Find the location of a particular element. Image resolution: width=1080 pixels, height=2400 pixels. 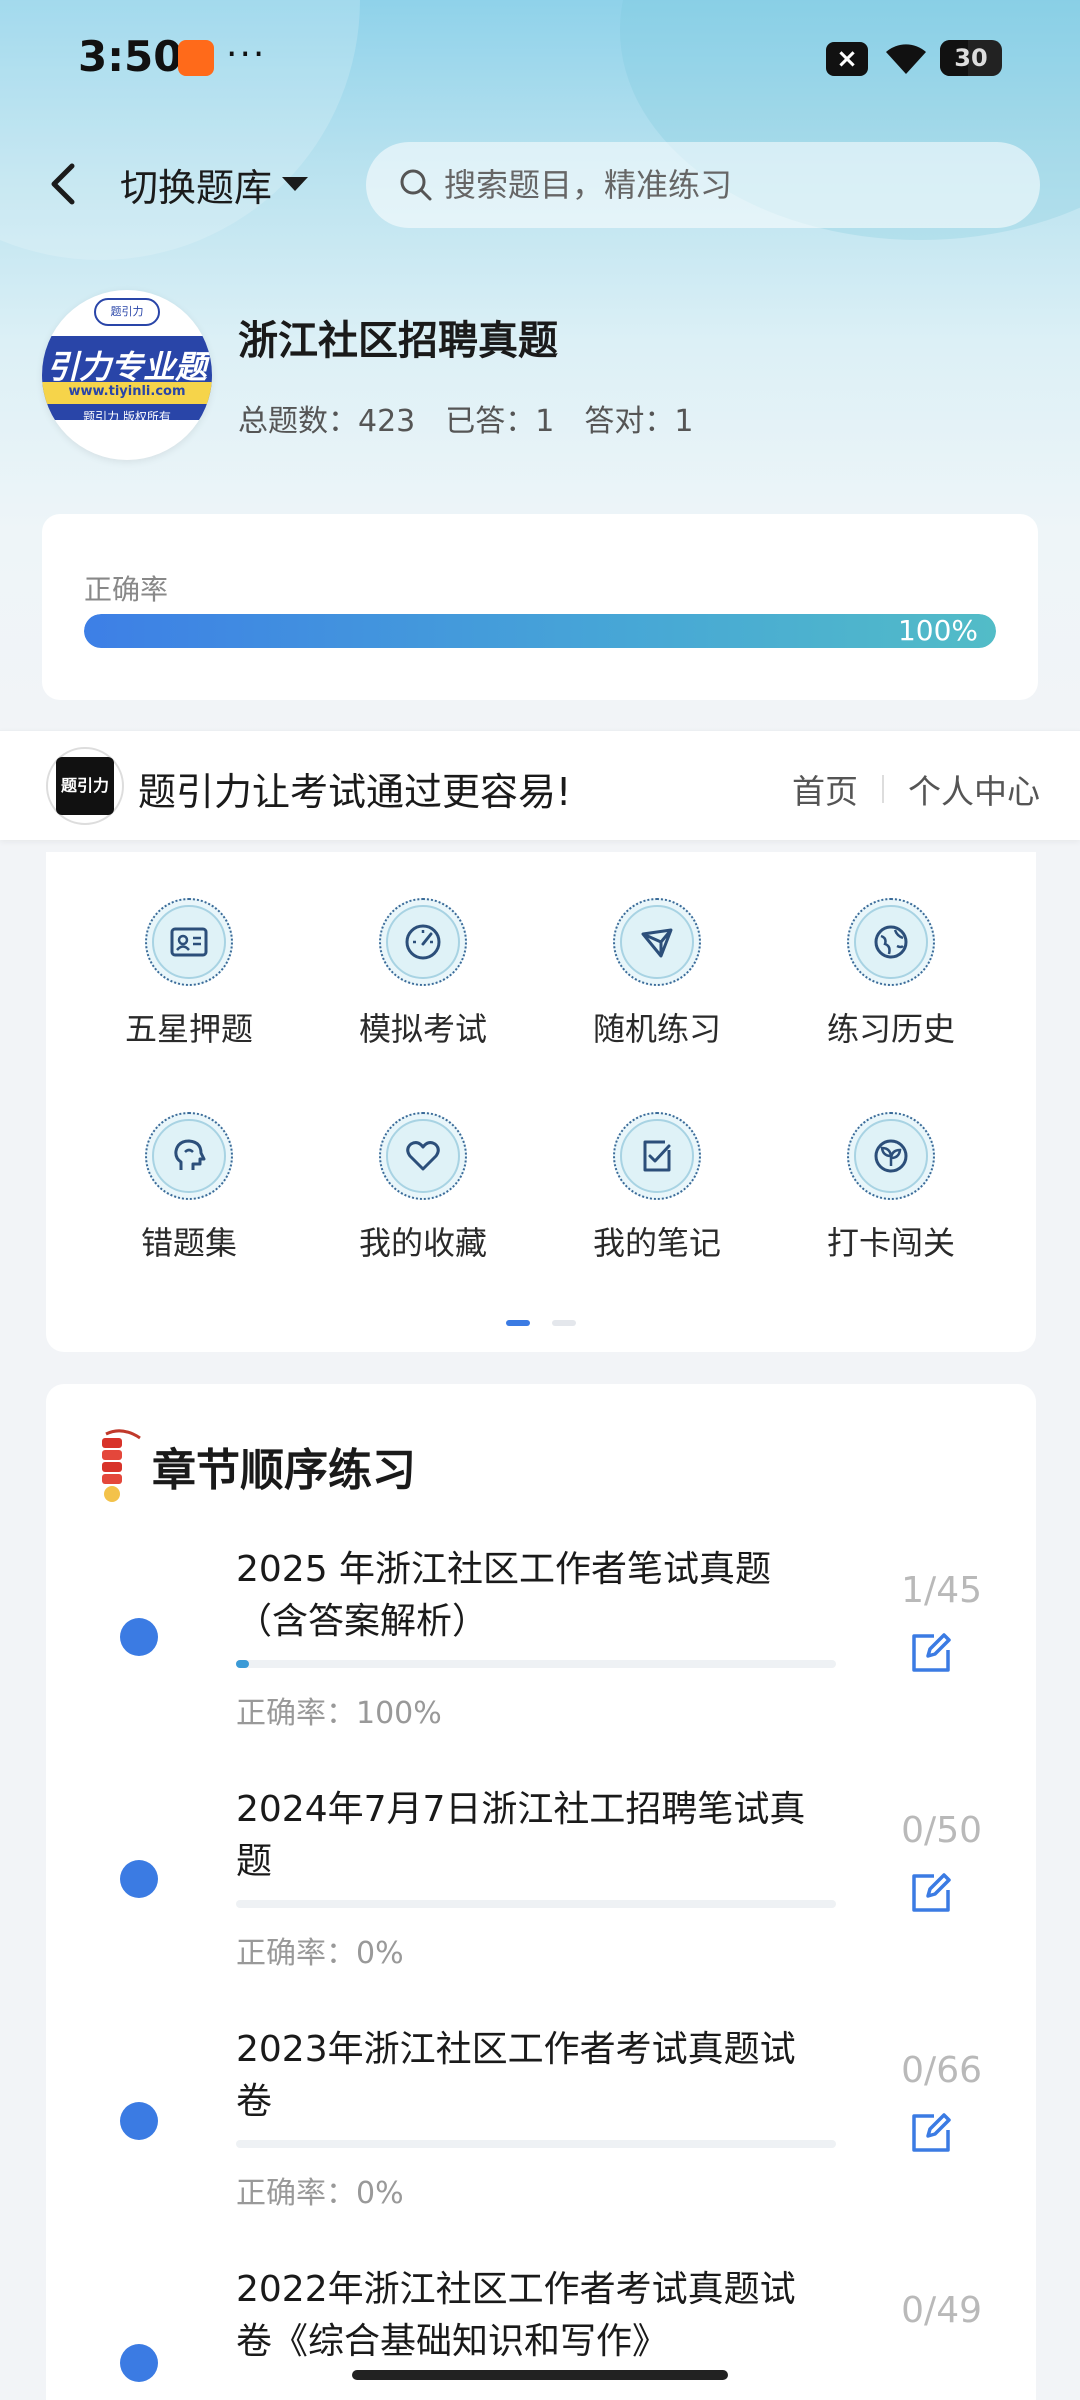

chapter-count: 0/50 is located at coordinates (941, 1830).